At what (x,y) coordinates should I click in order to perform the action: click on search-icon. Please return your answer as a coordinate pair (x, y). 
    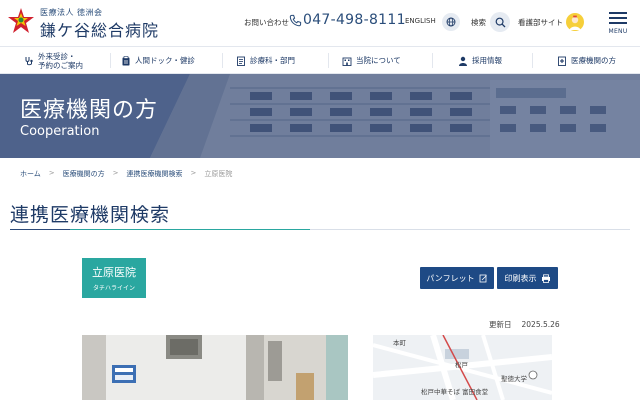
    Looking at the image, I should click on (500, 22).